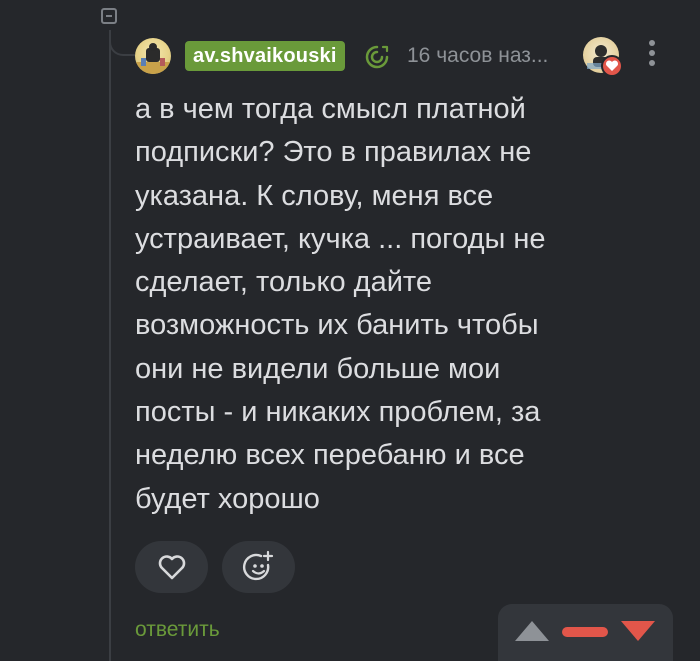 This screenshot has height=661, width=700. What do you see at coordinates (109, 16) in the screenshot?
I see `collapse-thread-button` at bounding box center [109, 16].